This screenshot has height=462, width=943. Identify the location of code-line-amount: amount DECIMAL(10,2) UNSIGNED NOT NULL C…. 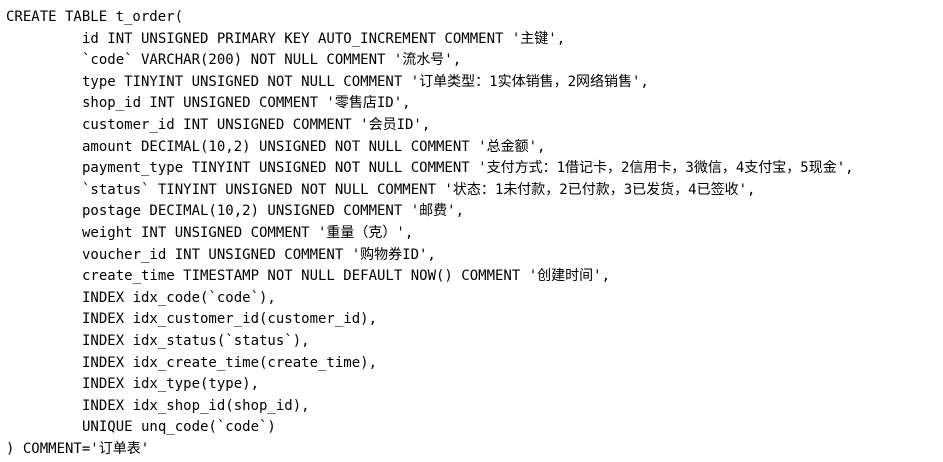
(314, 146).